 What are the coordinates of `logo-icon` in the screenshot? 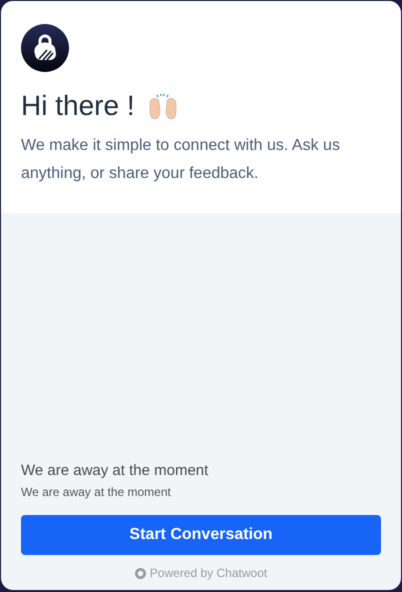 It's located at (45, 48).